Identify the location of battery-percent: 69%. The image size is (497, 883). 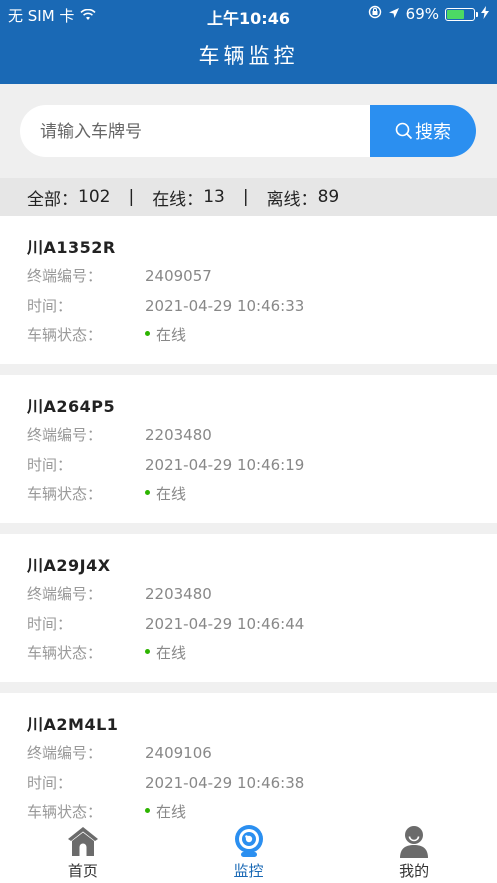
(422, 14).